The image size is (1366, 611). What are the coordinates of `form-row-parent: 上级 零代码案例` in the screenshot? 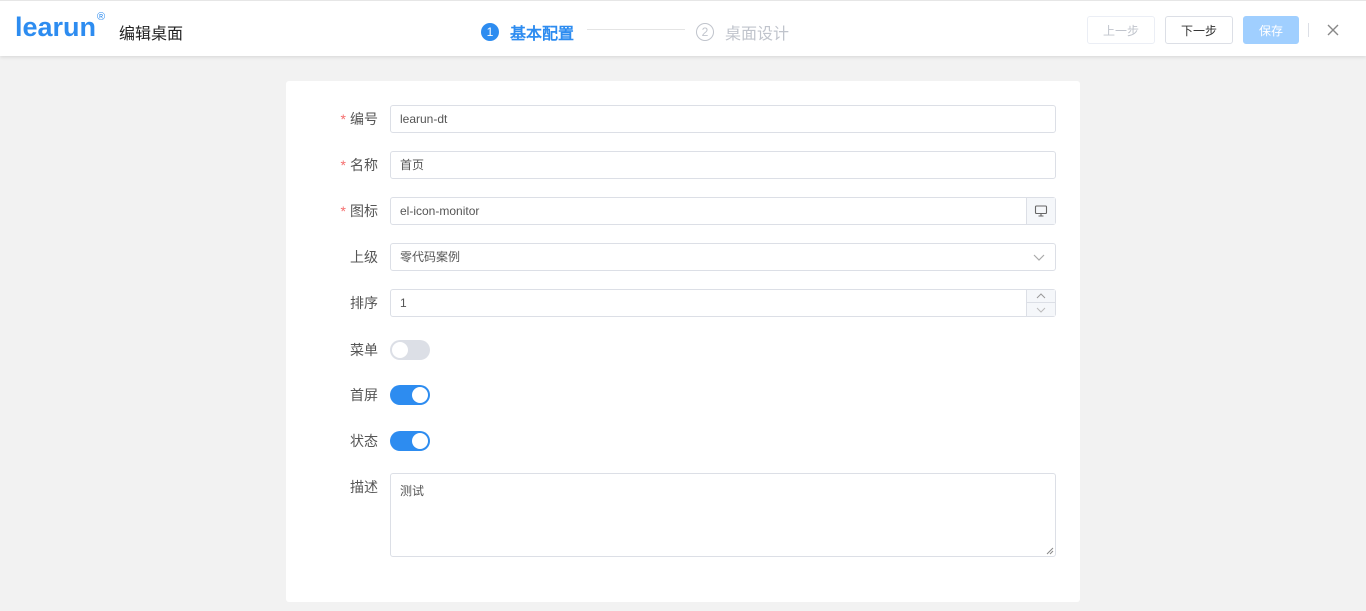 It's located at (683, 257).